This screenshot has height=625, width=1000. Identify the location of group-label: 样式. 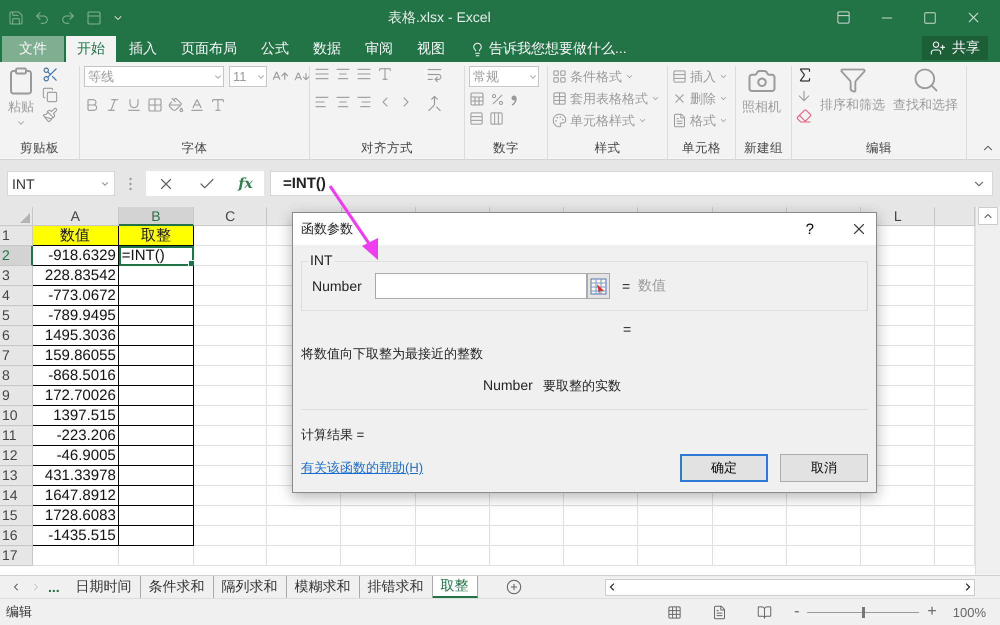
(608, 148).